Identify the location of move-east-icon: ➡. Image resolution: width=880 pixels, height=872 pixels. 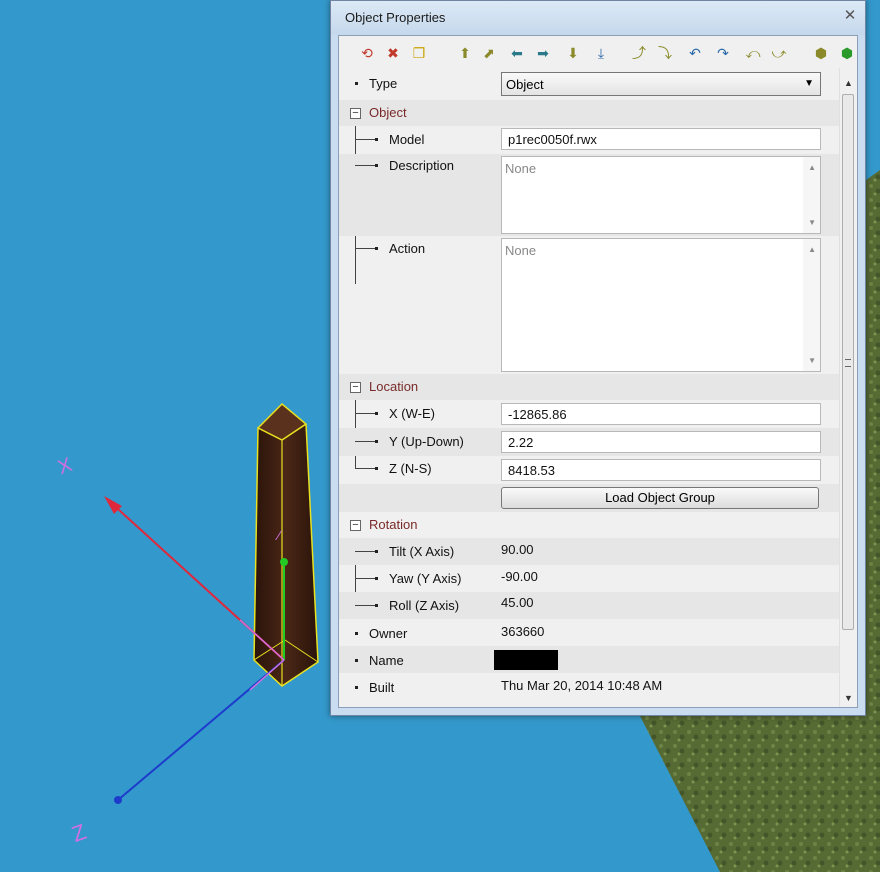
(543, 53).